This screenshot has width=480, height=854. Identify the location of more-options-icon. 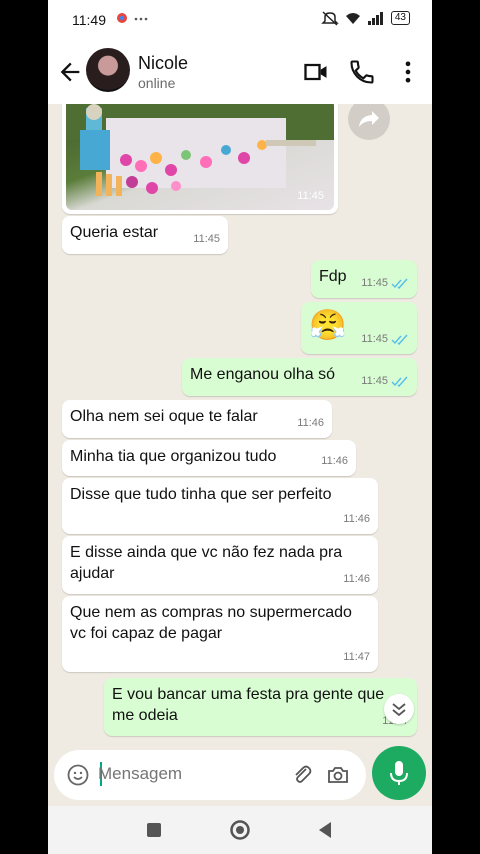
(408, 72).